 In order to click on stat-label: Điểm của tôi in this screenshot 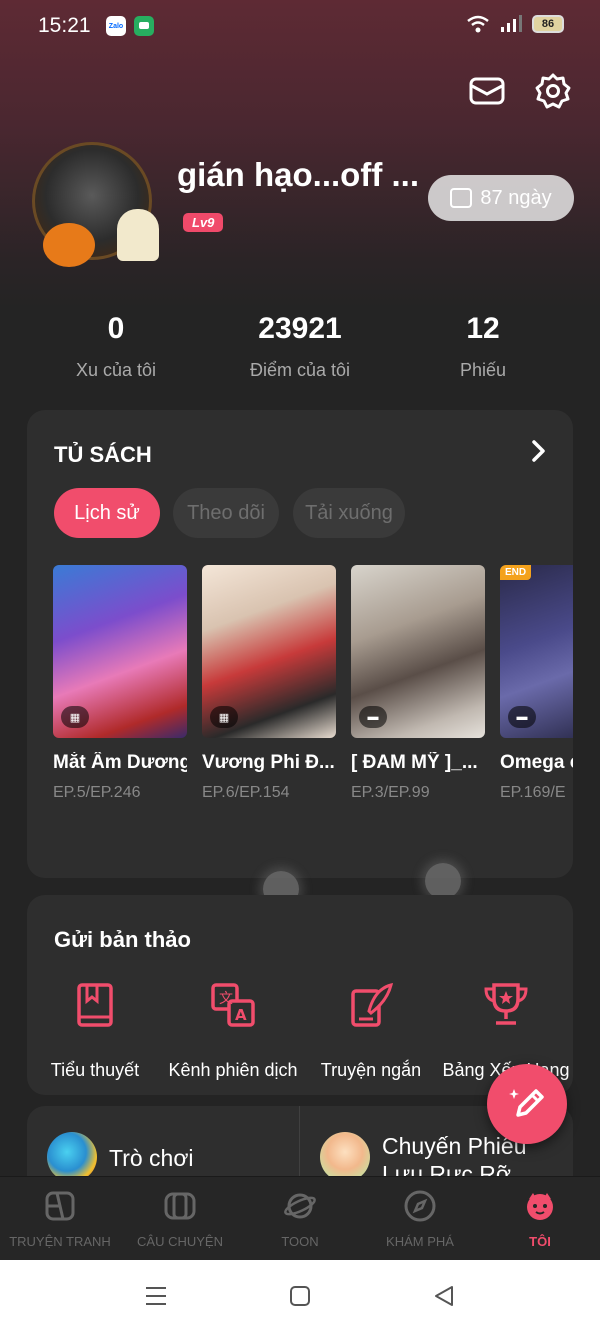, I will do `click(300, 370)`.